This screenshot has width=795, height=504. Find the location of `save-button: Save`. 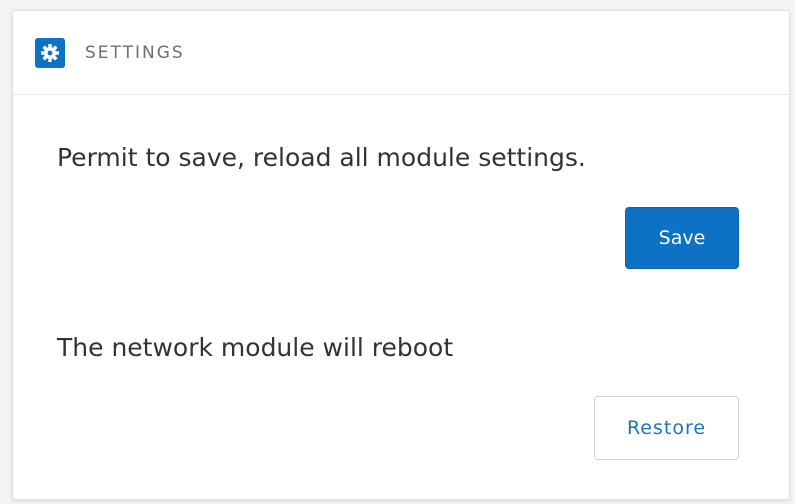

save-button: Save is located at coordinates (682, 238).